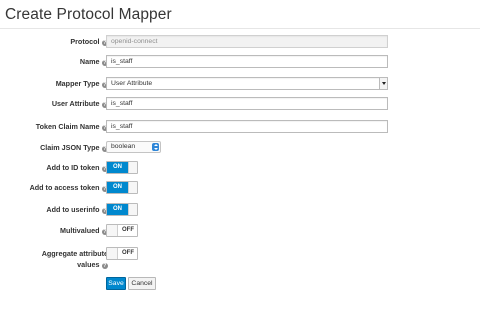 The width and height of the screenshot is (480, 313). What do you see at coordinates (88, 14) in the screenshot?
I see `page-title: Create Protocol Mapper` at bounding box center [88, 14].